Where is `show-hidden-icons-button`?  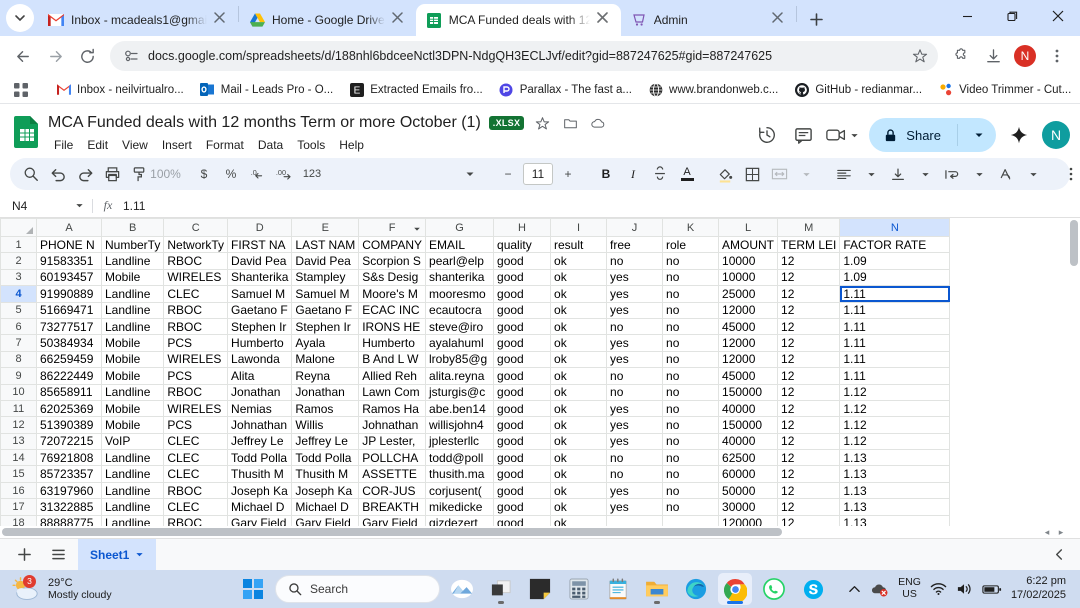
show-hidden-icons-button is located at coordinates (854, 589).